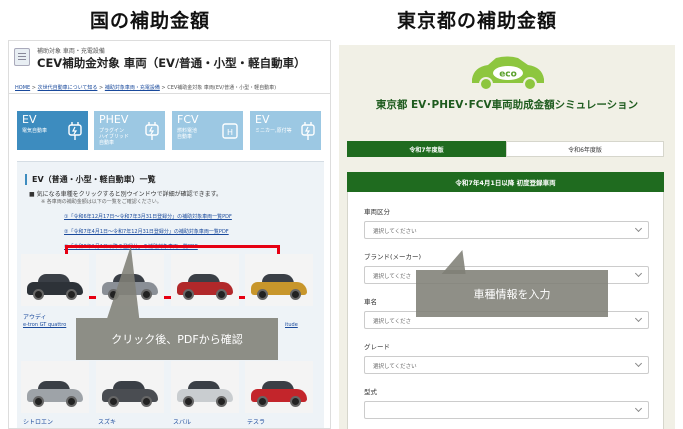 This screenshot has height=429, width=683. Describe the element at coordinates (505, 182) in the screenshot. I see `form-header: 令和7年4月1日以降 初度登録車両` at that location.